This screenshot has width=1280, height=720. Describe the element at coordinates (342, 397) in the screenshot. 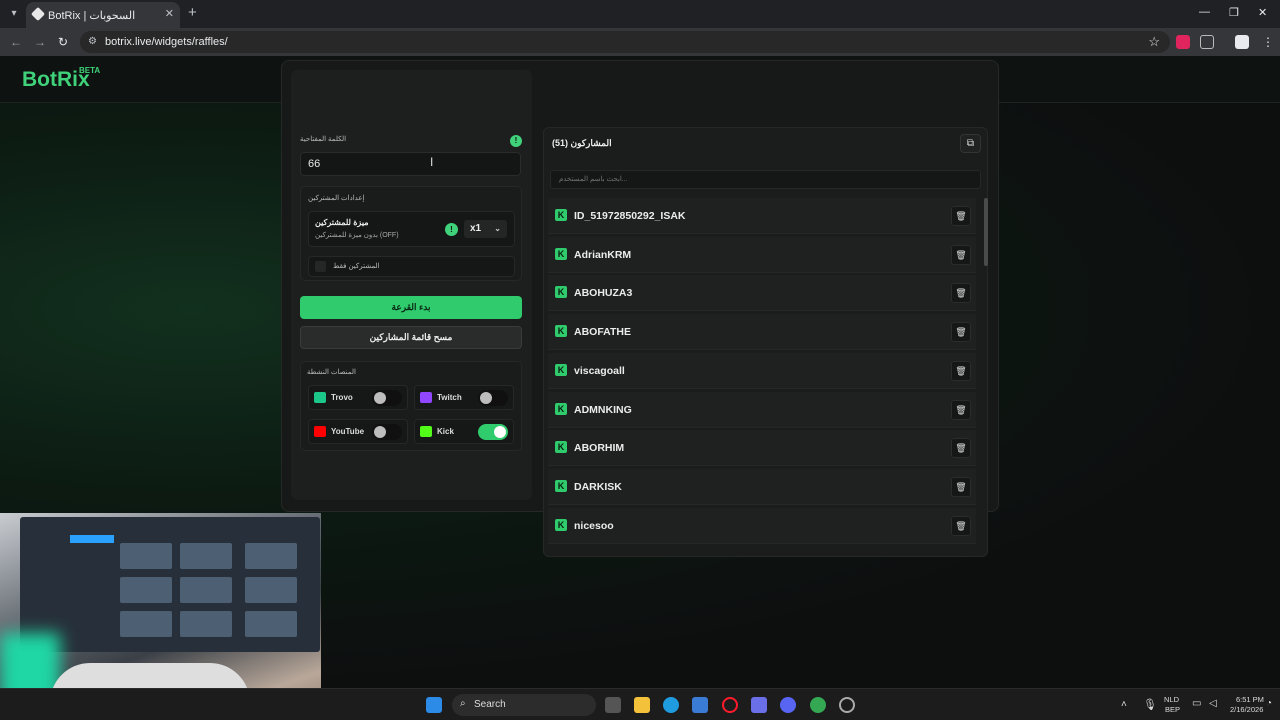

I see `platform-name: Trovo` at that location.